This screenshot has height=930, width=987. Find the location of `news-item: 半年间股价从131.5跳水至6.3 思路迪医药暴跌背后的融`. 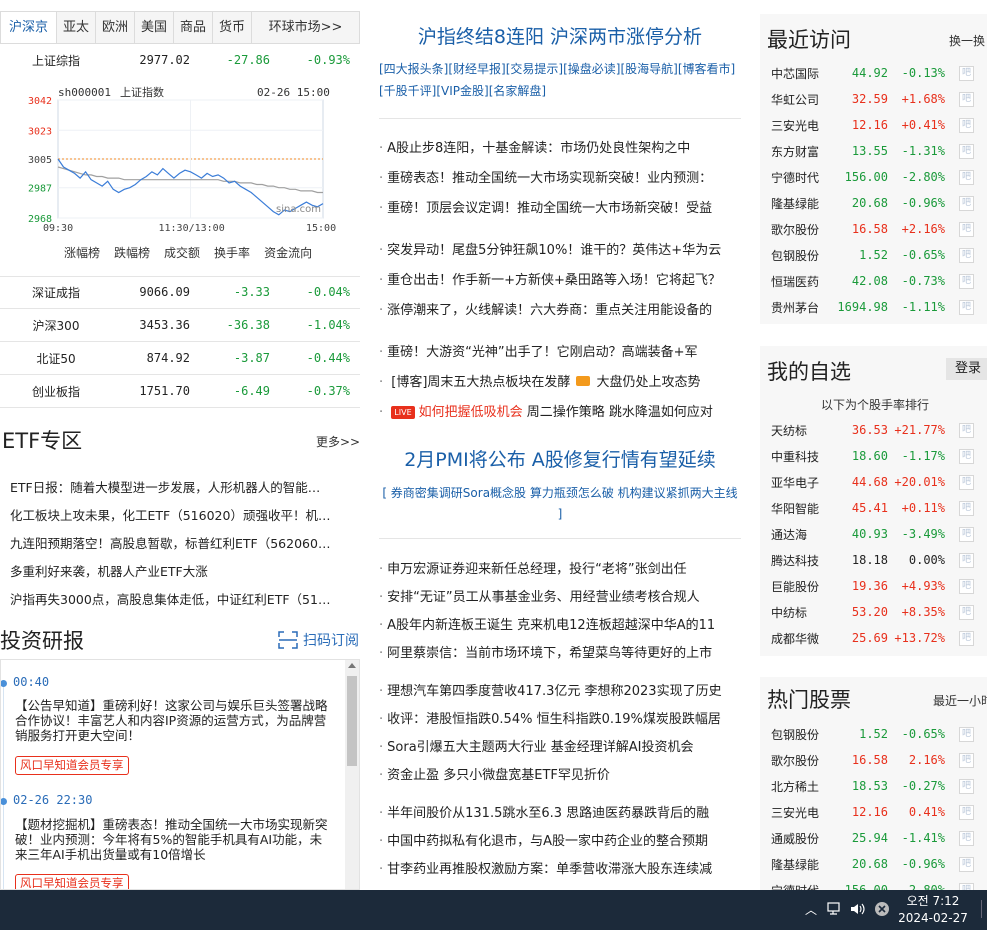

news-item: 半年间股价从131.5跳水至6.3 思路迪医药暴跌背后的融 is located at coordinates (560, 811).